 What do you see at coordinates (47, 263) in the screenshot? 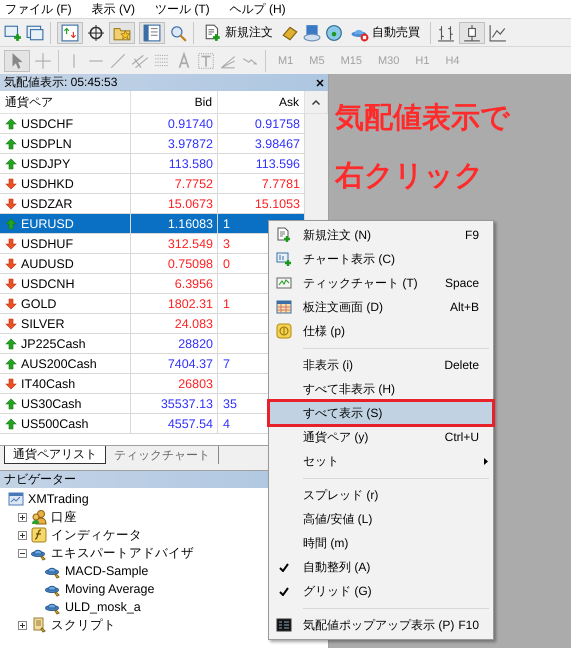
I see `symbol-name: AUDUSD` at bounding box center [47, 263].